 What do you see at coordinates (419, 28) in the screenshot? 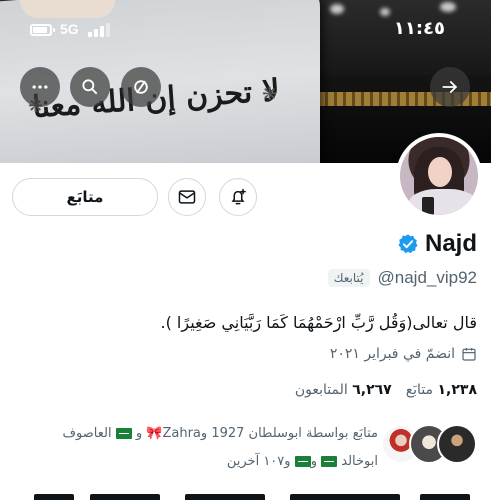
I see `status-time: ١١:٤٥` at bounding box center [419, 28].